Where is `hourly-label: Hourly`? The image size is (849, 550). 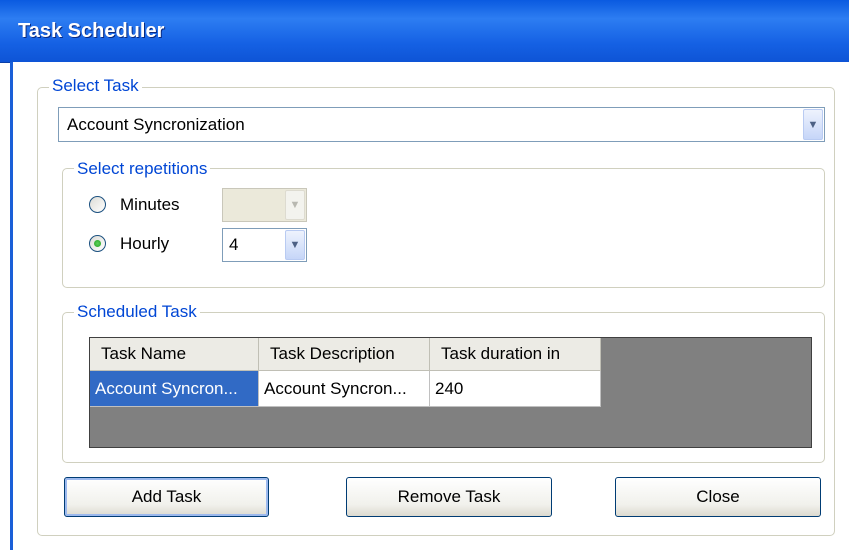
hourly-label: Hourly is located at coordinates (145, 243).